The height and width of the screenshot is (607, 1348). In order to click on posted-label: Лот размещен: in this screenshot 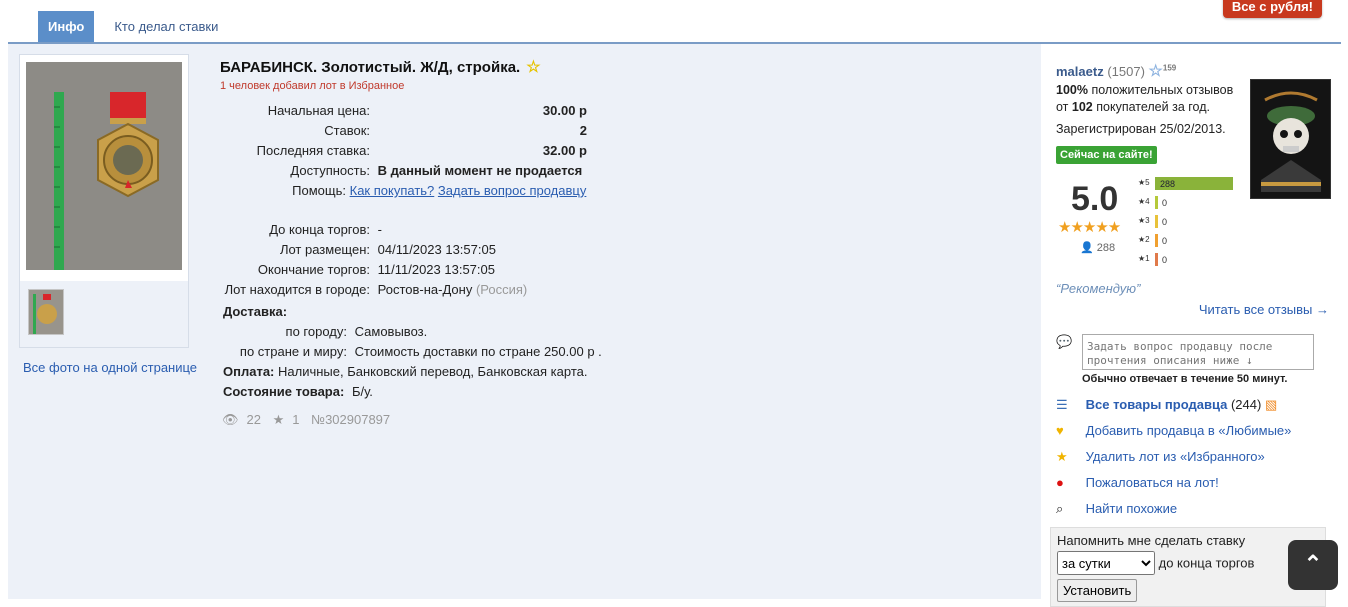, I will do `click(324, 249)`.